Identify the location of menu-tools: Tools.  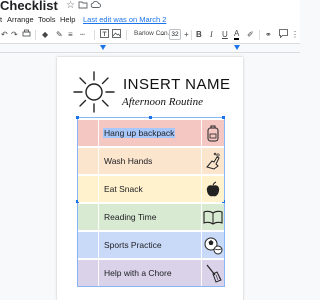
(47, 19).